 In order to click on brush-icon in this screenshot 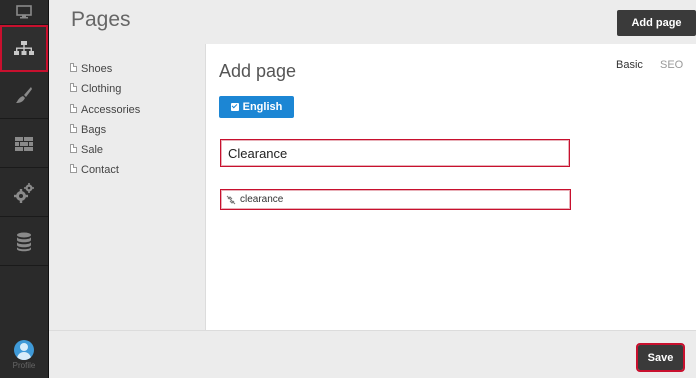, I will do `click(24, 95)`.